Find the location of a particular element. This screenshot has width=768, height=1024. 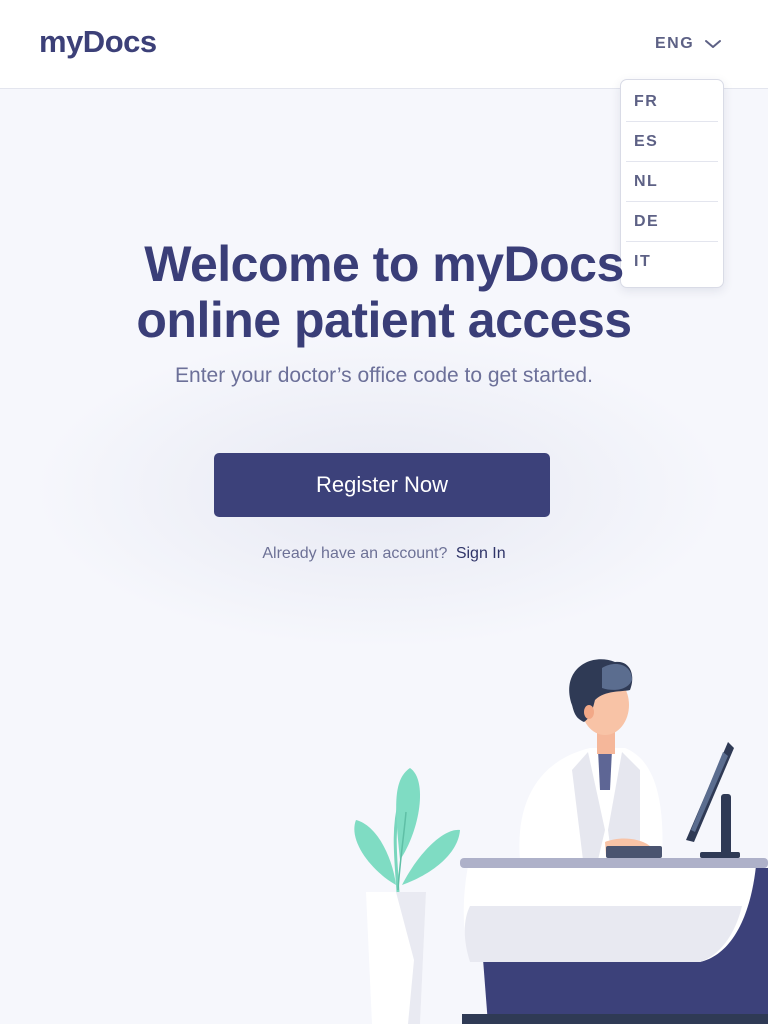

signin-prompt: Already have an account? is located at coordinates (355, 553).